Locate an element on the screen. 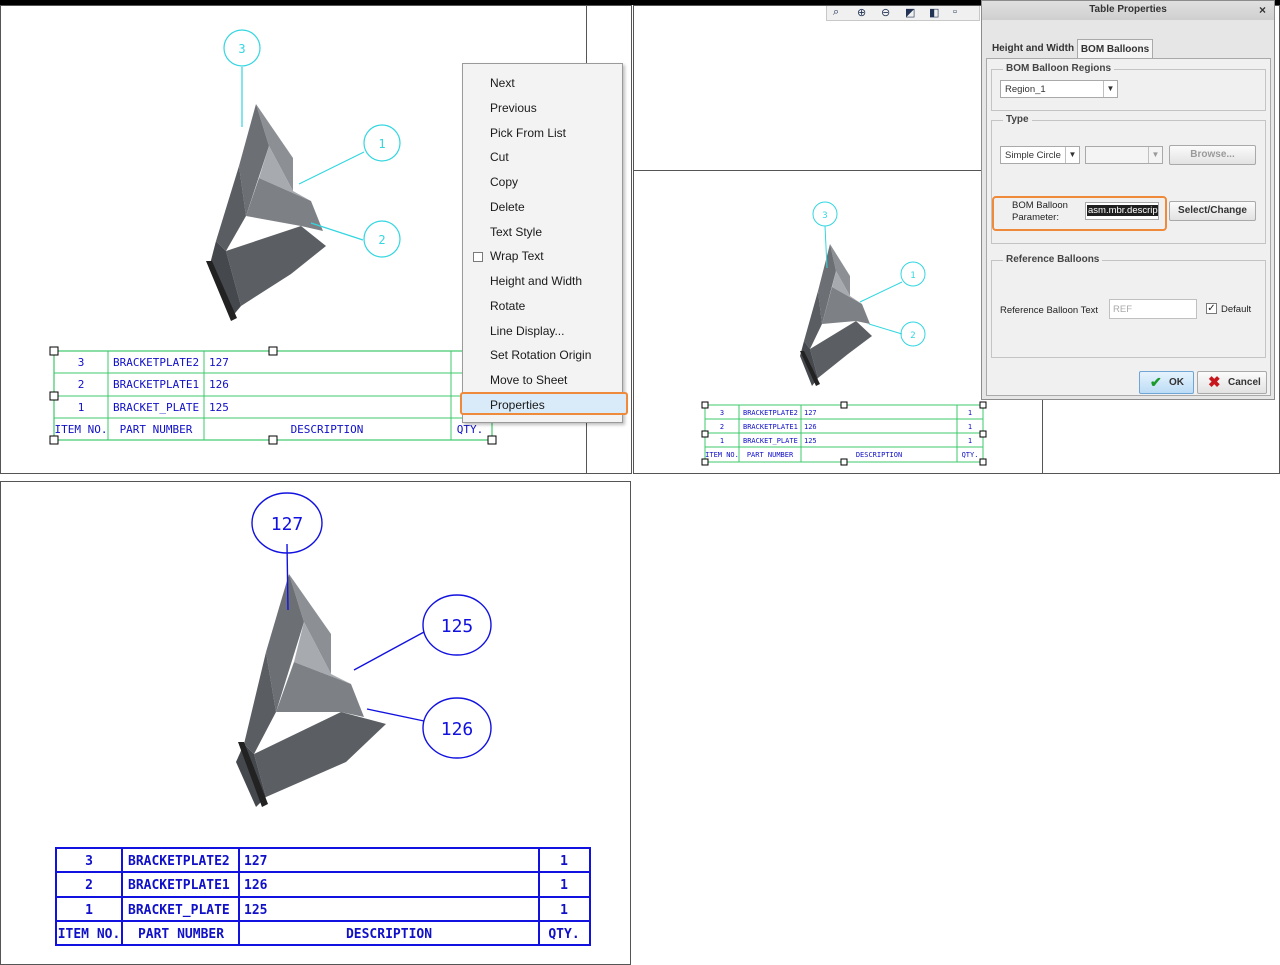  balloon-125: 125 is located at coordinates (457, 625).